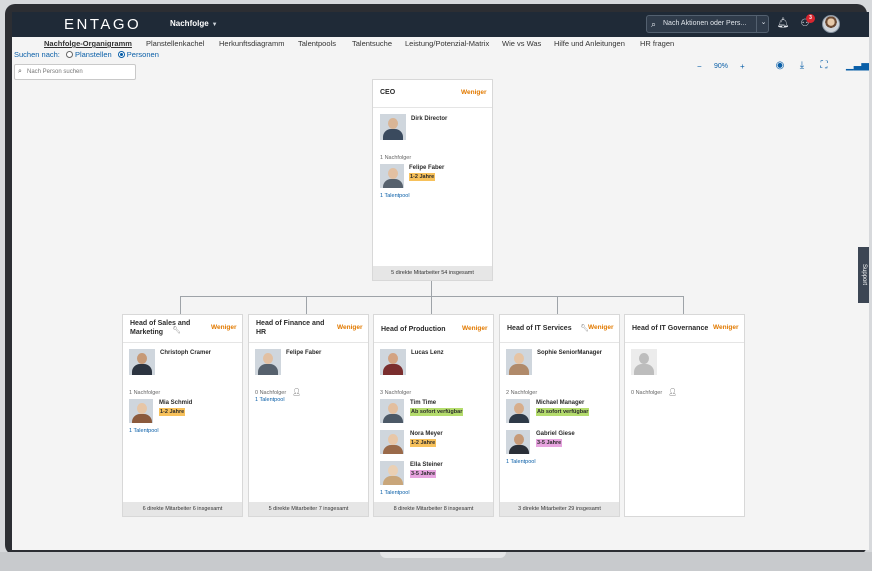  What do you see at coordinates (69, 54) in the screenshot?
I see `radio-planstellen` at bounding box center [69, 54].